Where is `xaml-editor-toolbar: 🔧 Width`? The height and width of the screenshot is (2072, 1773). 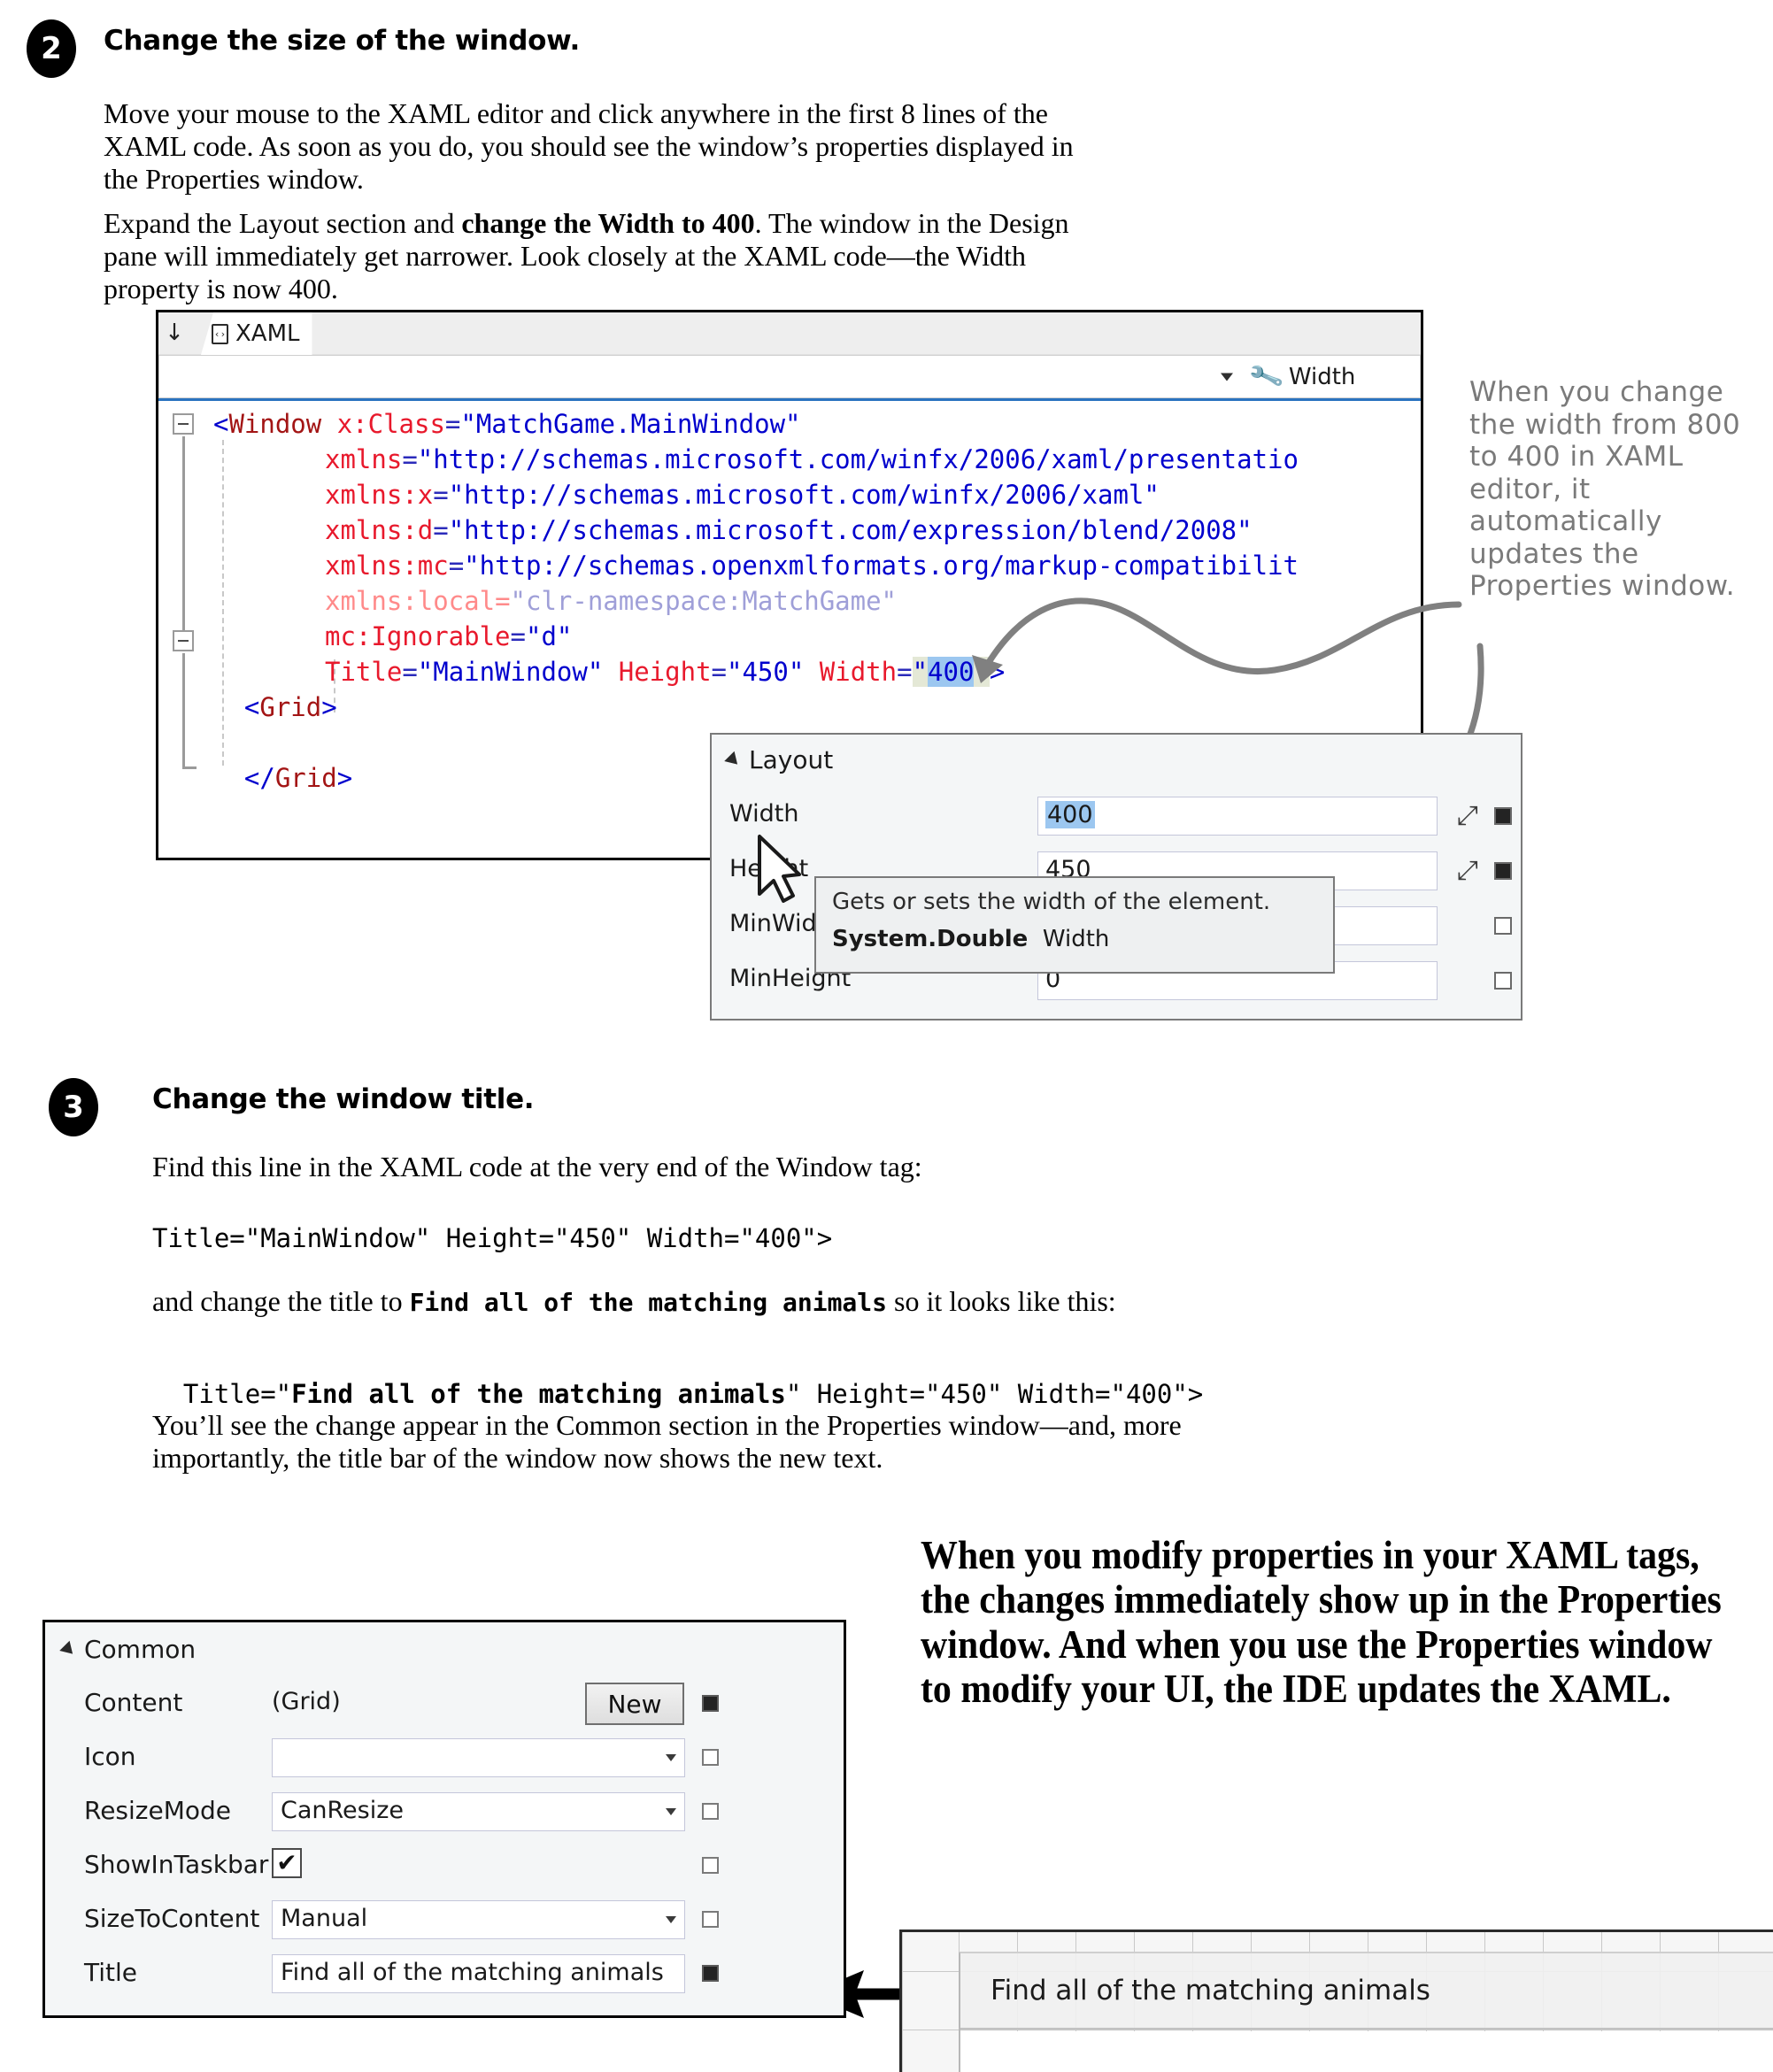 xaml-editor-toolbar: 🔧 Width is located at coordinates (789, 378).